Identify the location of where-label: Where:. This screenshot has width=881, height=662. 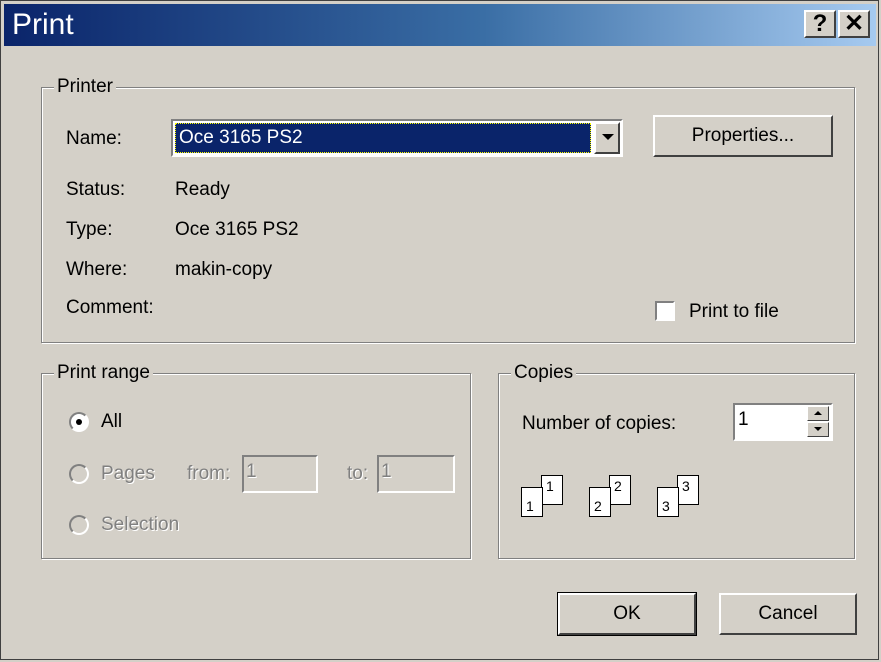
(97, 269).